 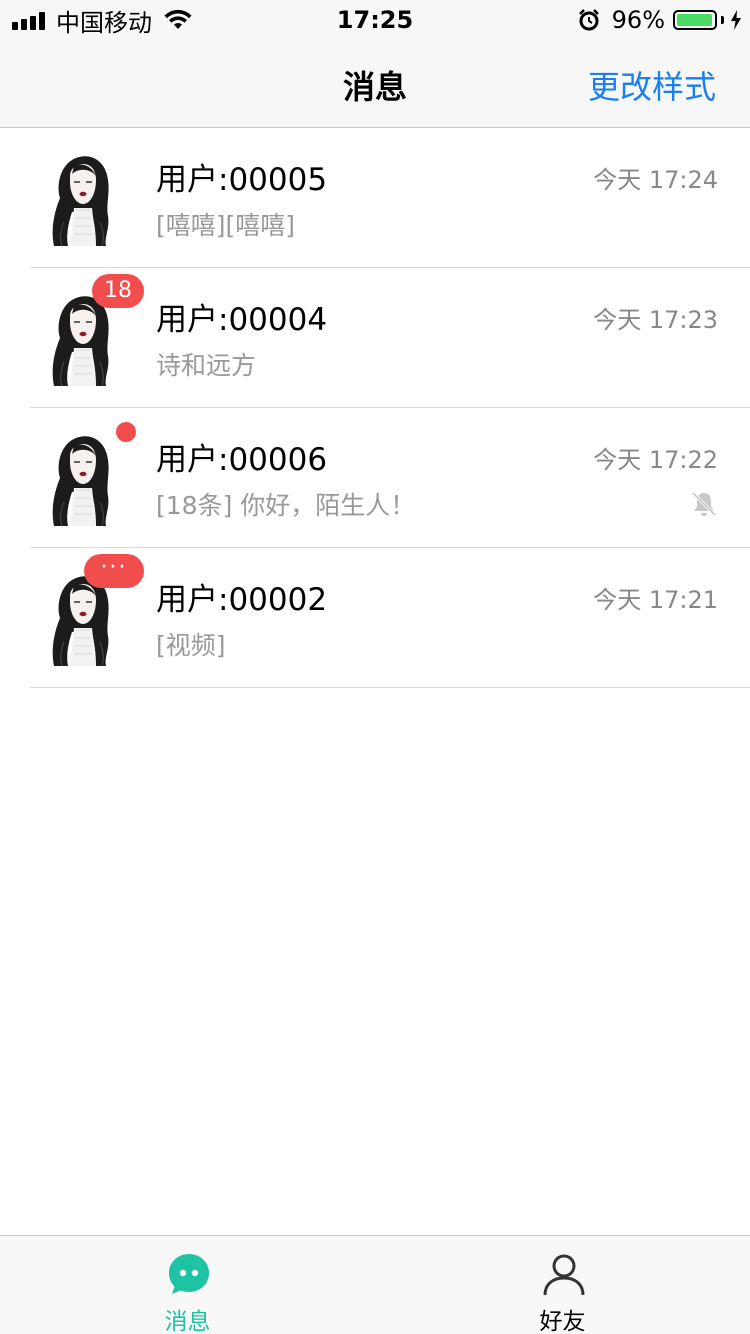 I want to click on person-icon, so click(x=564, y=1275).